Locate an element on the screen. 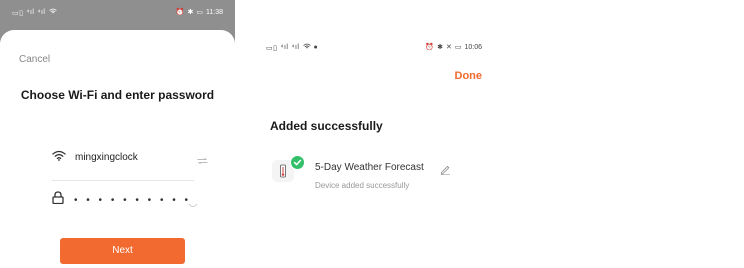  next-button: Next is located at coordinates (122, 251).